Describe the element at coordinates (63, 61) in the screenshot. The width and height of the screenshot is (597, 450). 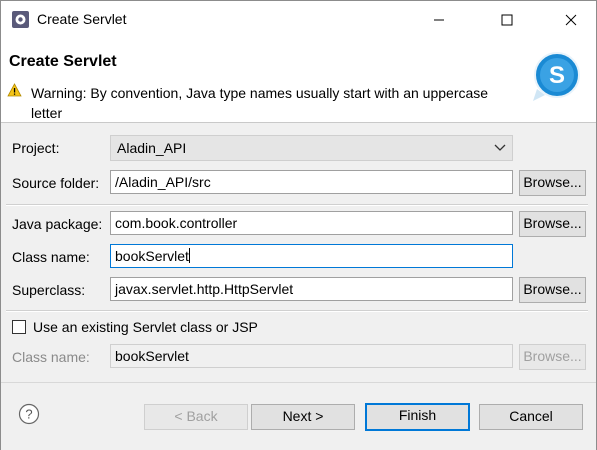
I see `banner-title: Create Servlet` at that location.